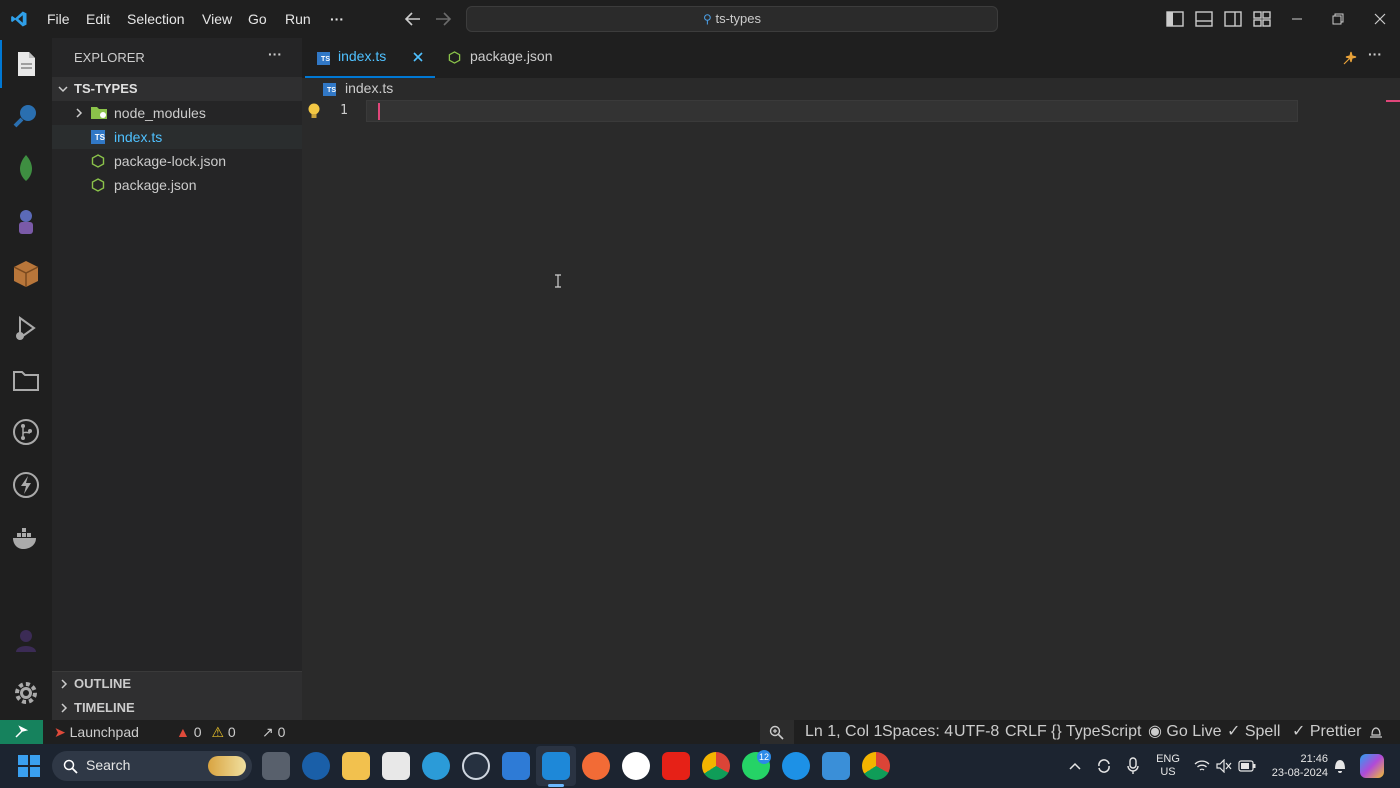  What do you see at coordinates (1202, 766) in the screenshot?
I see `wifi-icon` at bounding box center [1202, 766].